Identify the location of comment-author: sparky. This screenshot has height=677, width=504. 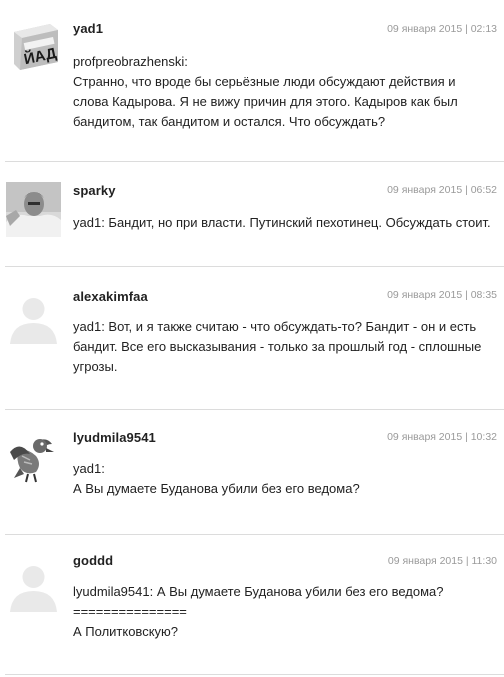
(94, 190).